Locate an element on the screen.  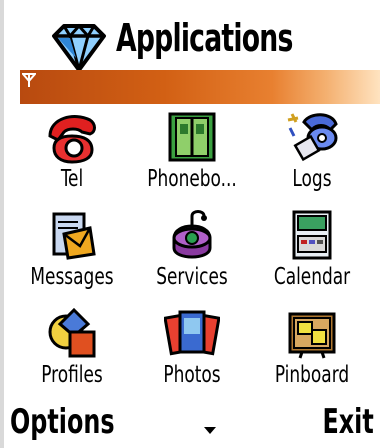
grid-item-pinboard: Pinboard is located at coordinates (312, 349).